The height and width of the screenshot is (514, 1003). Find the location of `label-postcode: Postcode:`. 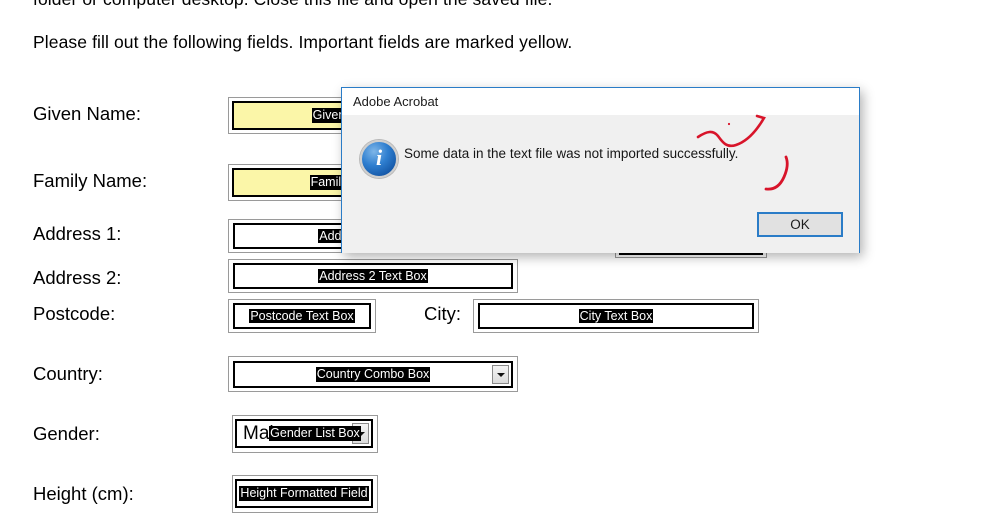

label-postcode: Postcode: is located at coordinates (74, 313).